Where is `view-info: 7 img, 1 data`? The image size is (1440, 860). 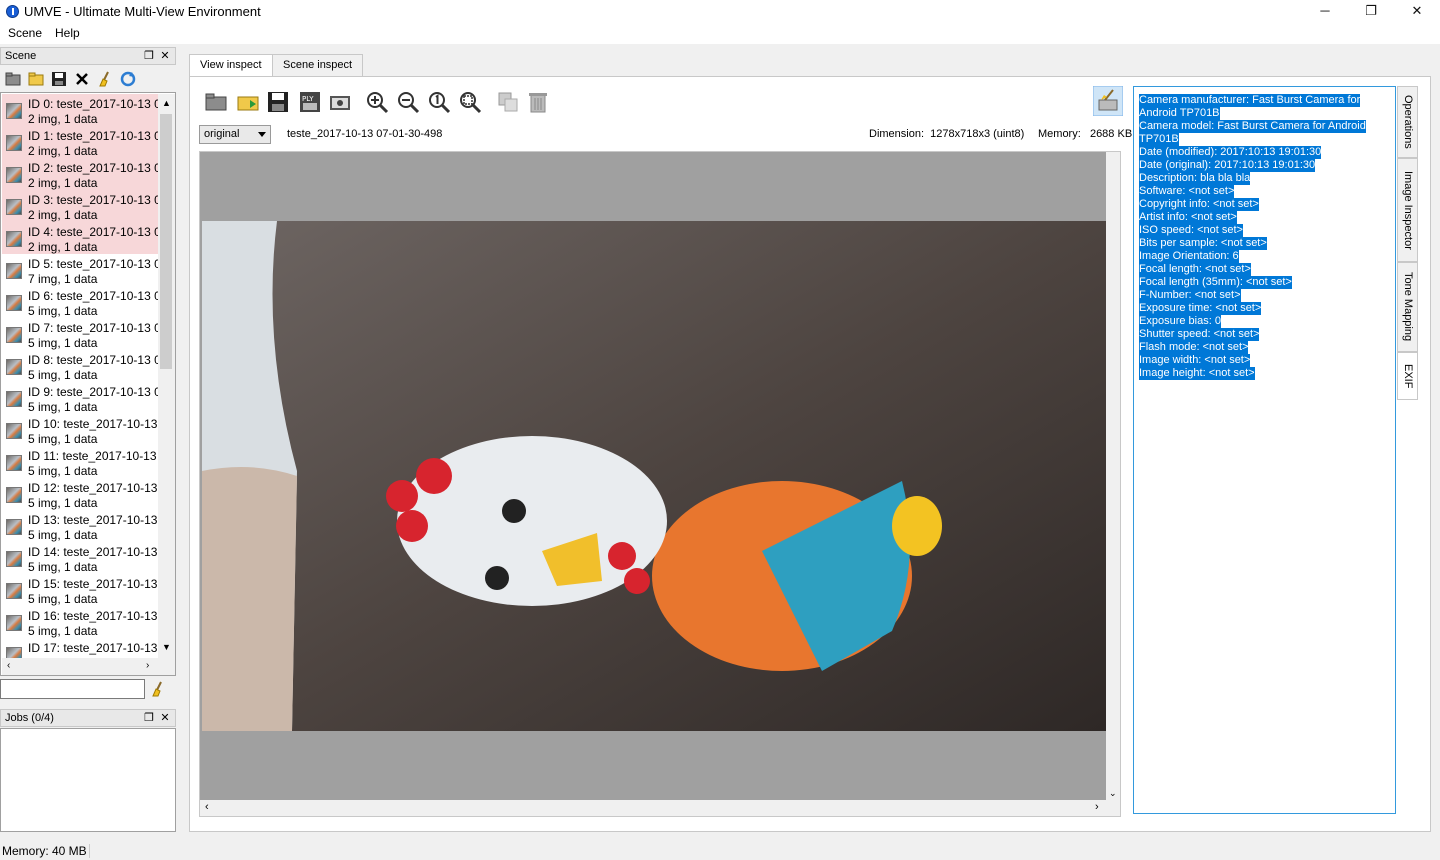
view-info: 7 img, 1 data is located at coordinates (63, 279).